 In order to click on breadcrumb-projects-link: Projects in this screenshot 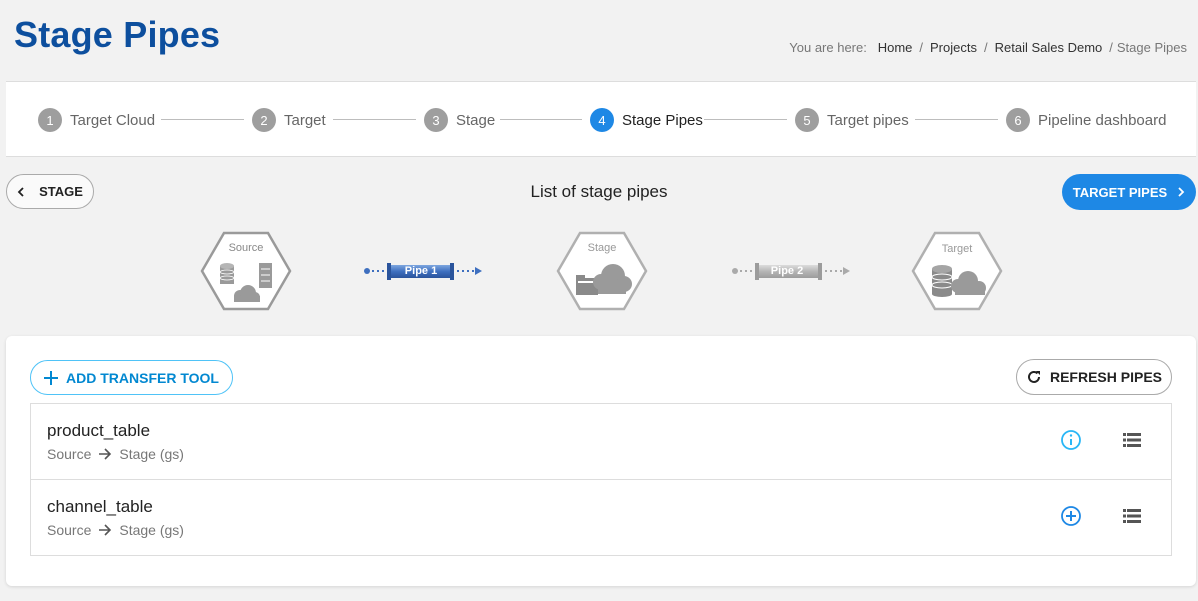, I will do `click(953, 47)`.